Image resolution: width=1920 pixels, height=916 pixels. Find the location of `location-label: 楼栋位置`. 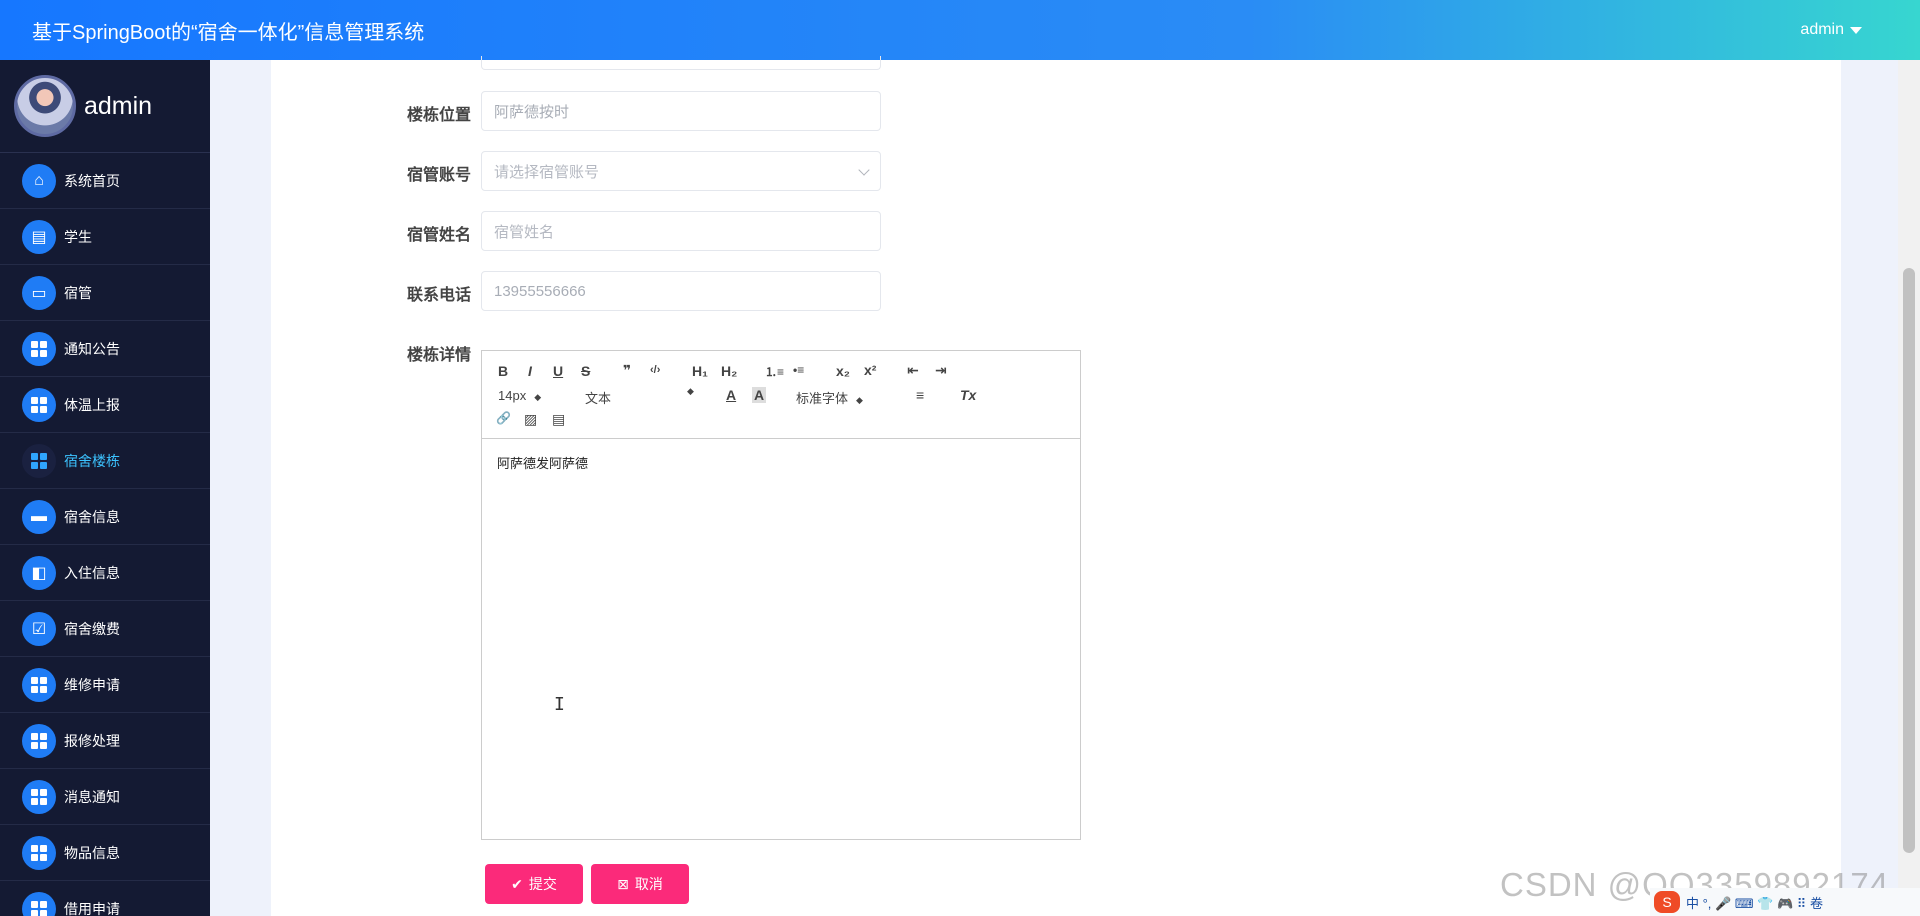

location-label: 楼栋位置 is located at coordinates (438, 115).